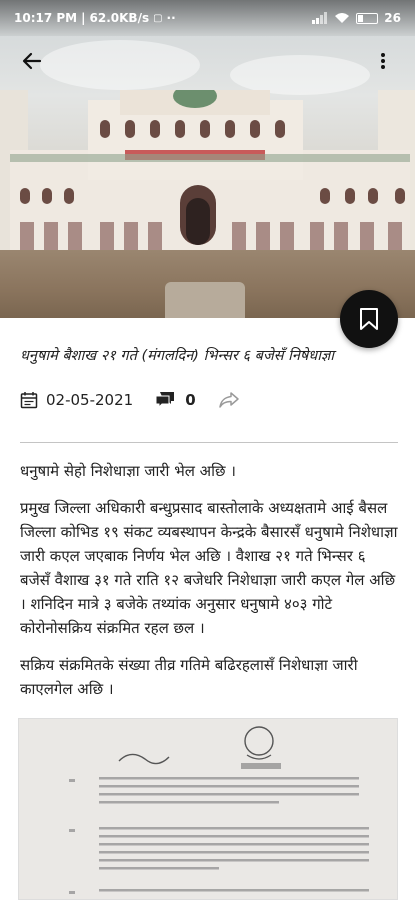 Image resolution: width=415 pixels, height=900 pixels. What do you see at coordinates (119, 18) in the screenshot?
I see `status-network-speed: 62.0KB/s` at bounding box center [119, 18].